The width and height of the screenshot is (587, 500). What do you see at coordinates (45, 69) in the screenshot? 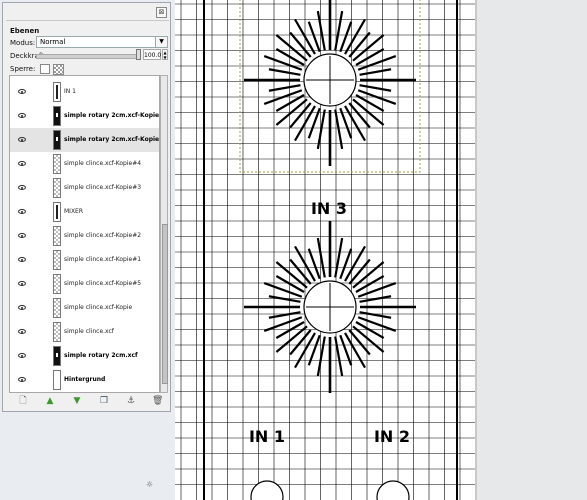
I see `lock-pixels-checkbox` at bounding box center [45, 69].